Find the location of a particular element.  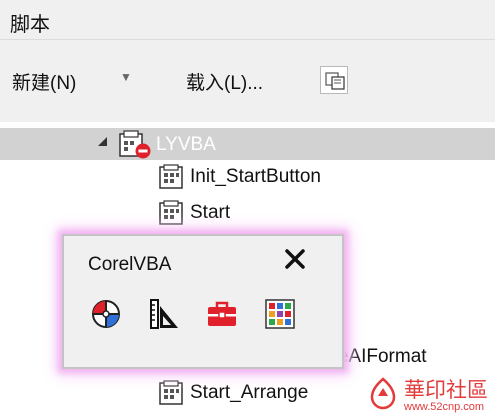

close-icon is located at coordinates (295, 259).